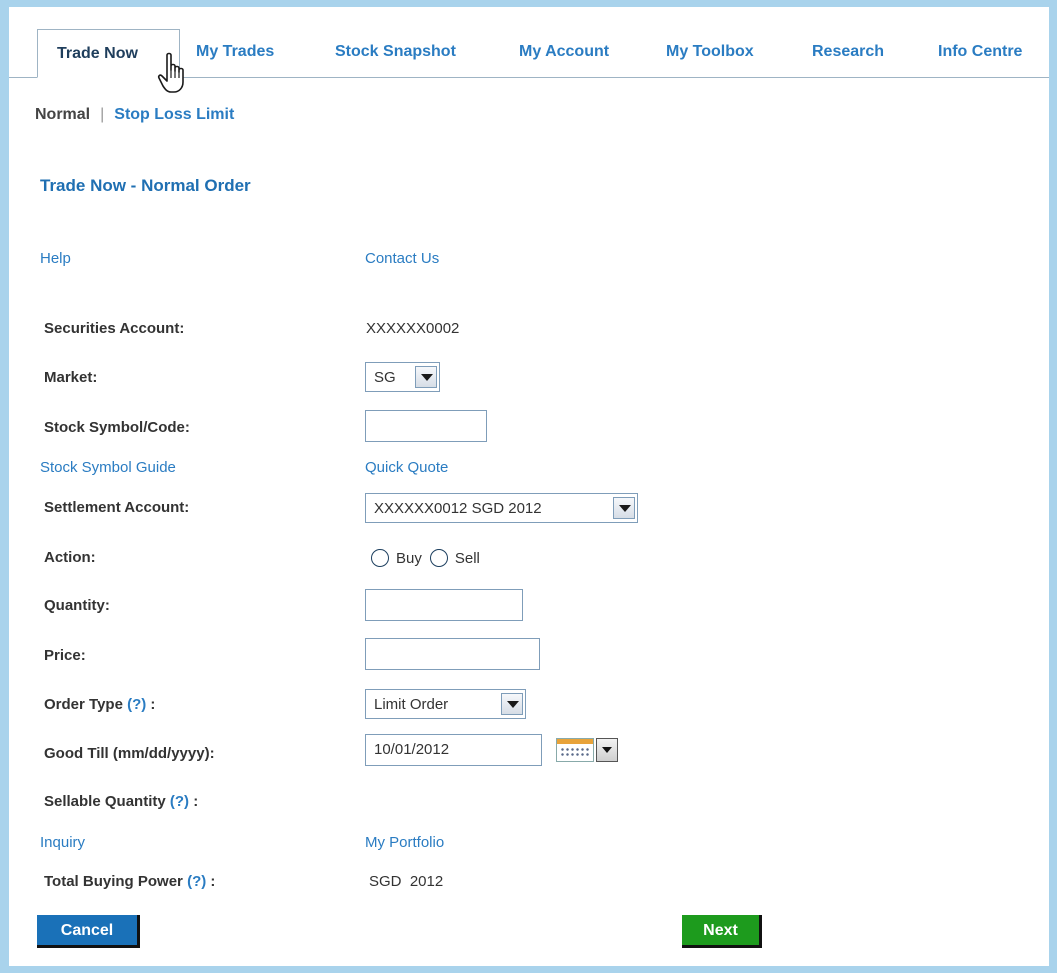 Image resolution: width=1057 pixels, height=973 pixels. I want to click on tab-my-toolbox: My Toolbox, so click(710, 52).